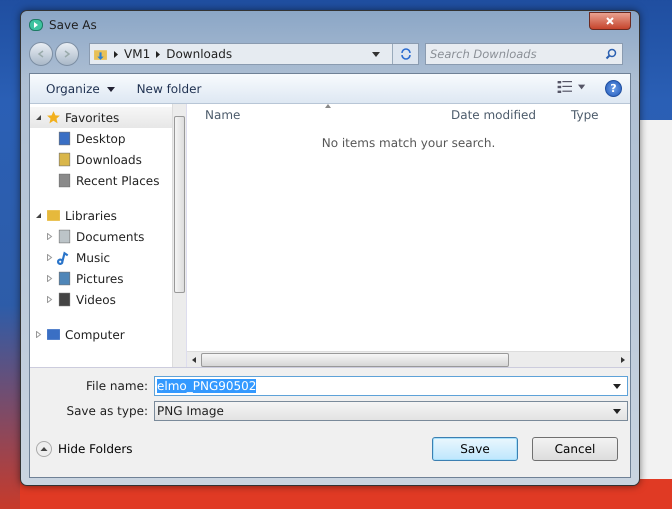 The width and height of the screenshot is (672, 509). Describe the element at coordinates (611, 54) in the screenshot. I see `search-icon` at that location.